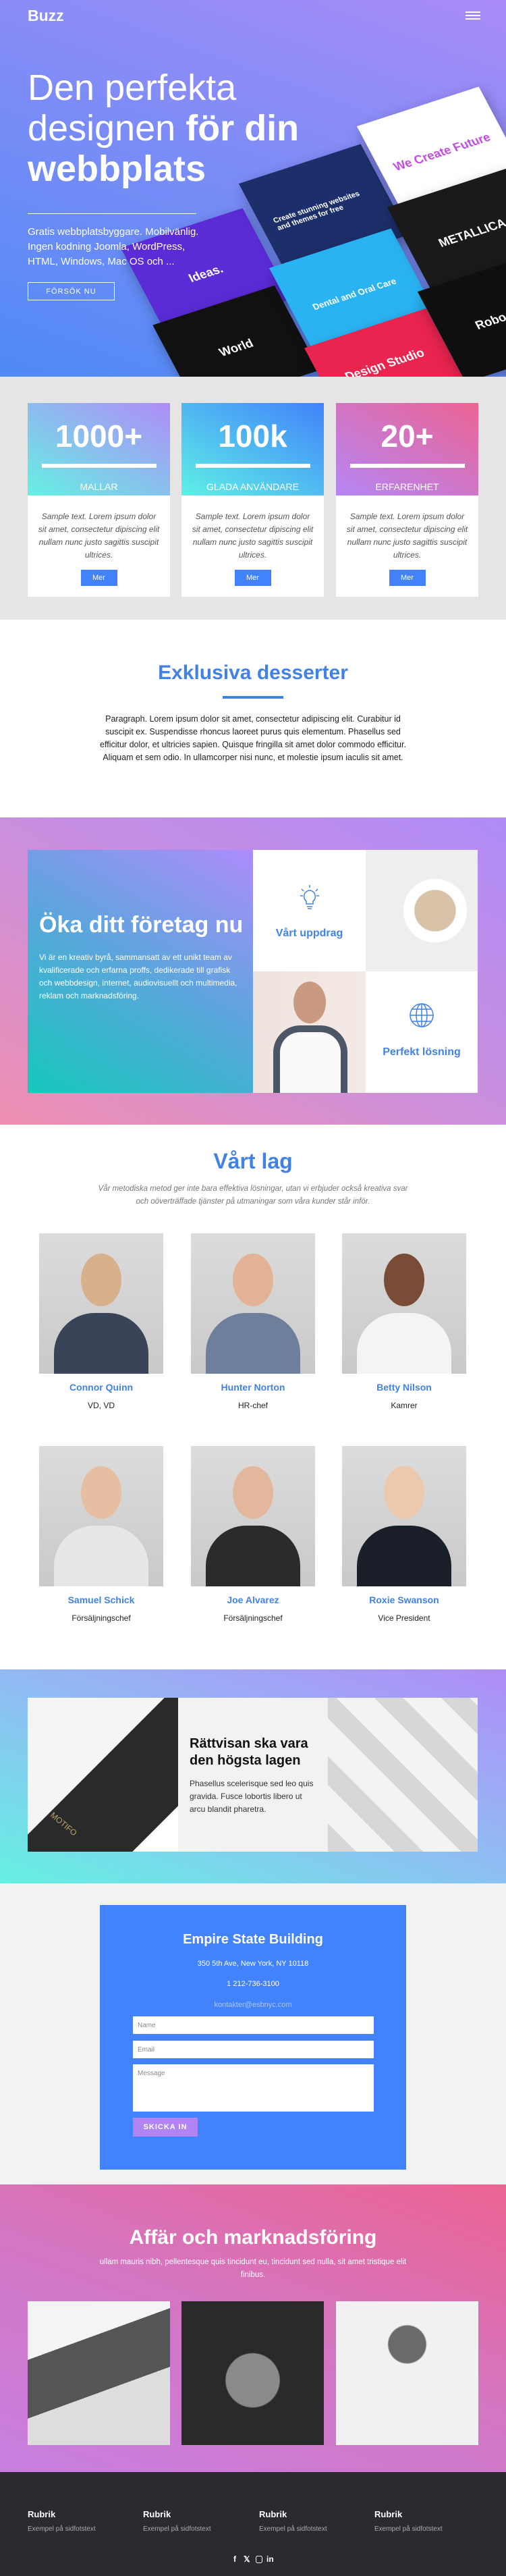  What do you see at coordinates (235, 2559) in the screenshot?
I see `facebook-icon: f` at bounding box center [235, 2559].